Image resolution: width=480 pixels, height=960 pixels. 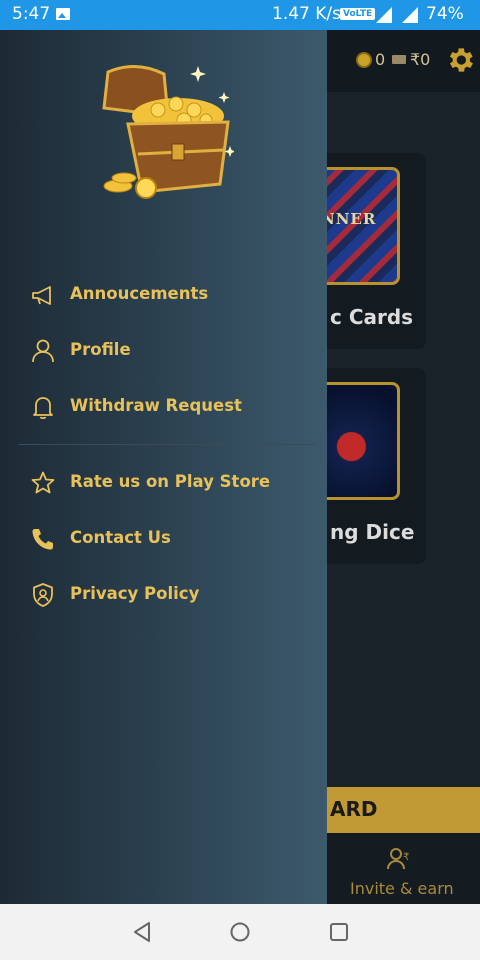 I want to click on volte-badge: VoLTE, so click(x=358, y=14).